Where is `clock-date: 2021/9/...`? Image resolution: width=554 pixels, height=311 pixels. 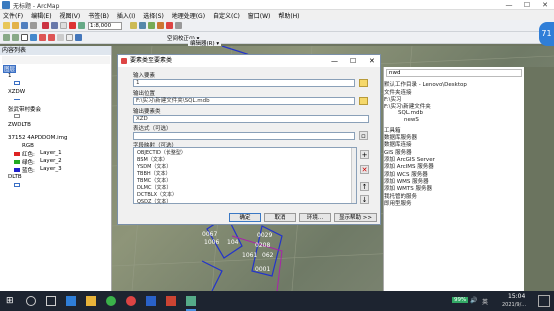
clock-date: 2021/9/... is located at coordinates (514, 305).